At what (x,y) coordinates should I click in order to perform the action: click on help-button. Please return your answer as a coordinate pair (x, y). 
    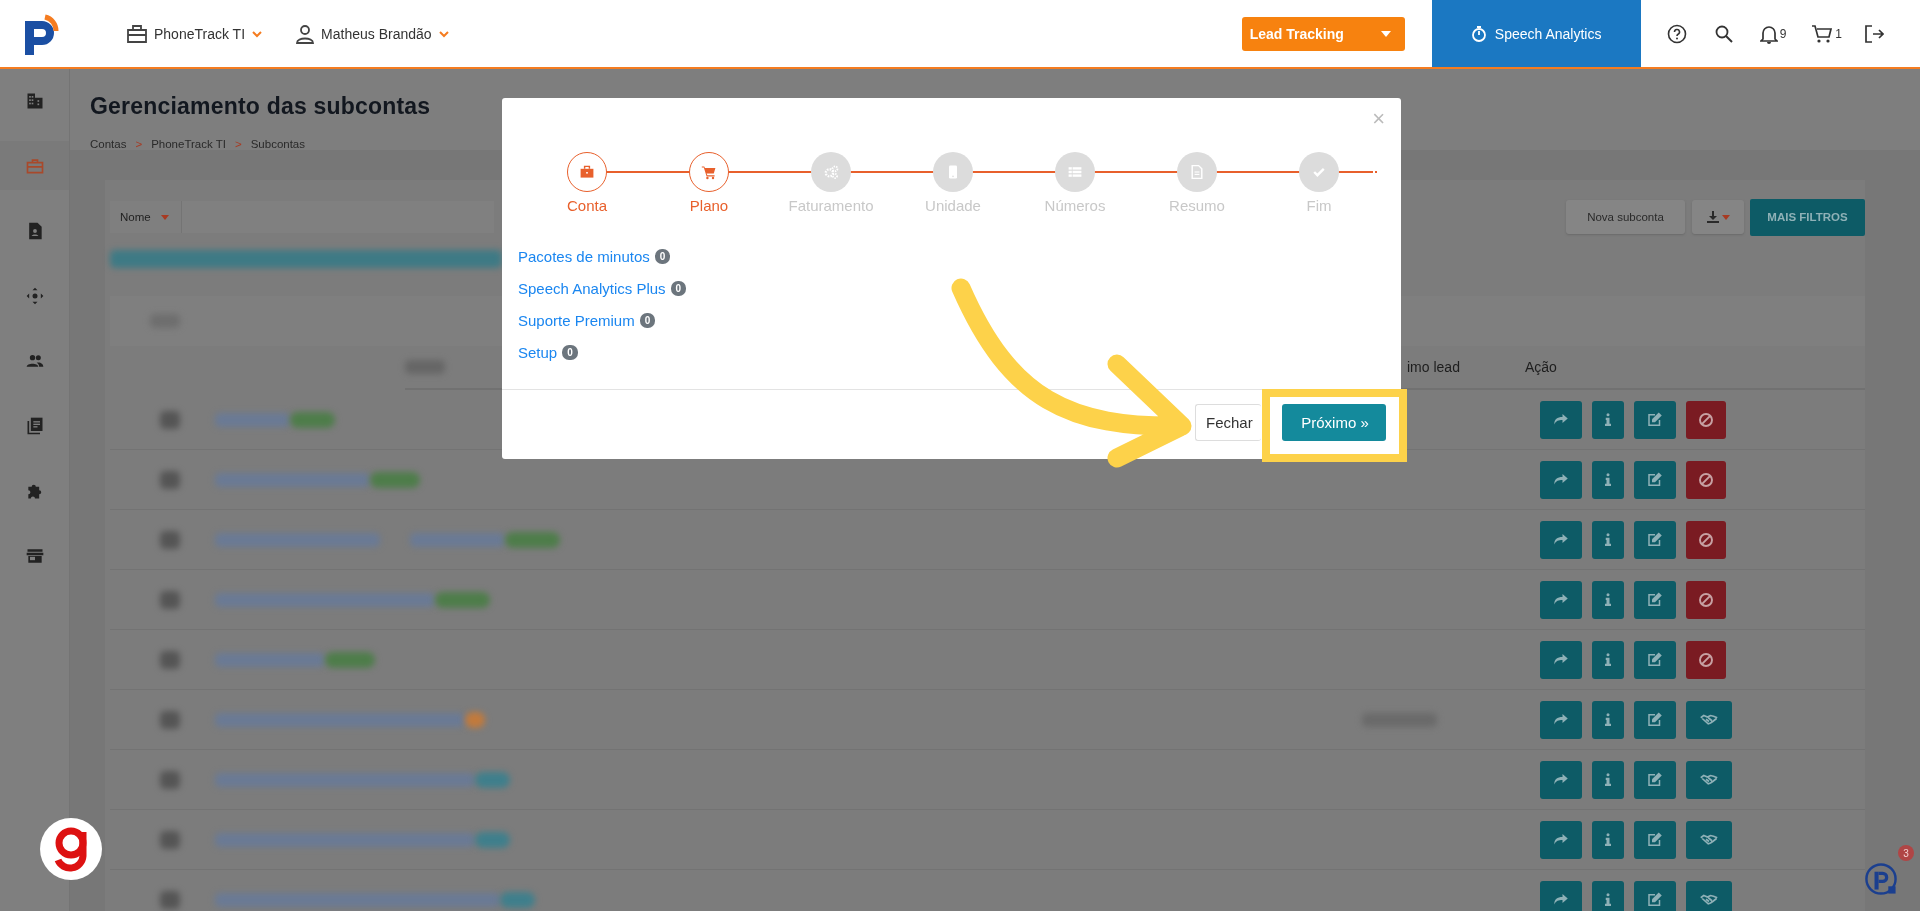
    Looking at the image, I should click on (1676, 33).